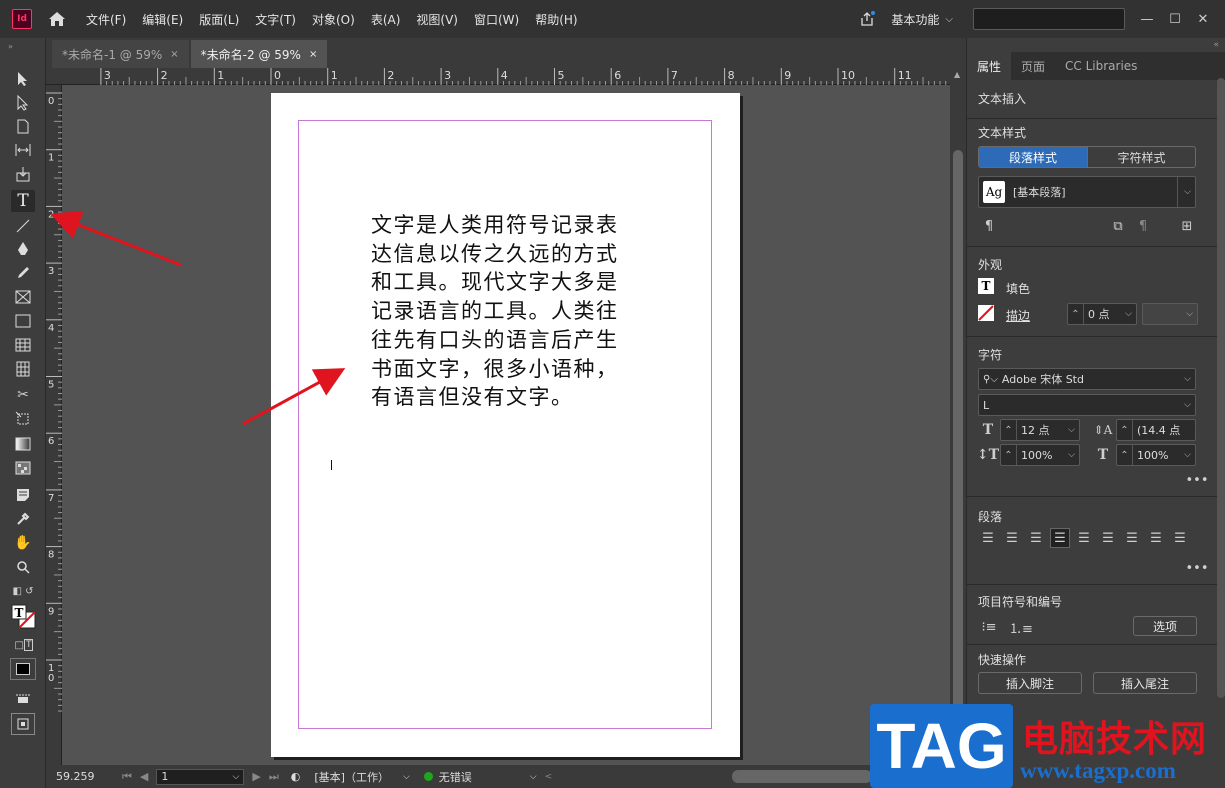 Image resolution: width=1225 pixels, height=788 pixels. I want to click on leading-icon: ⇕A, so click(1103, 430).